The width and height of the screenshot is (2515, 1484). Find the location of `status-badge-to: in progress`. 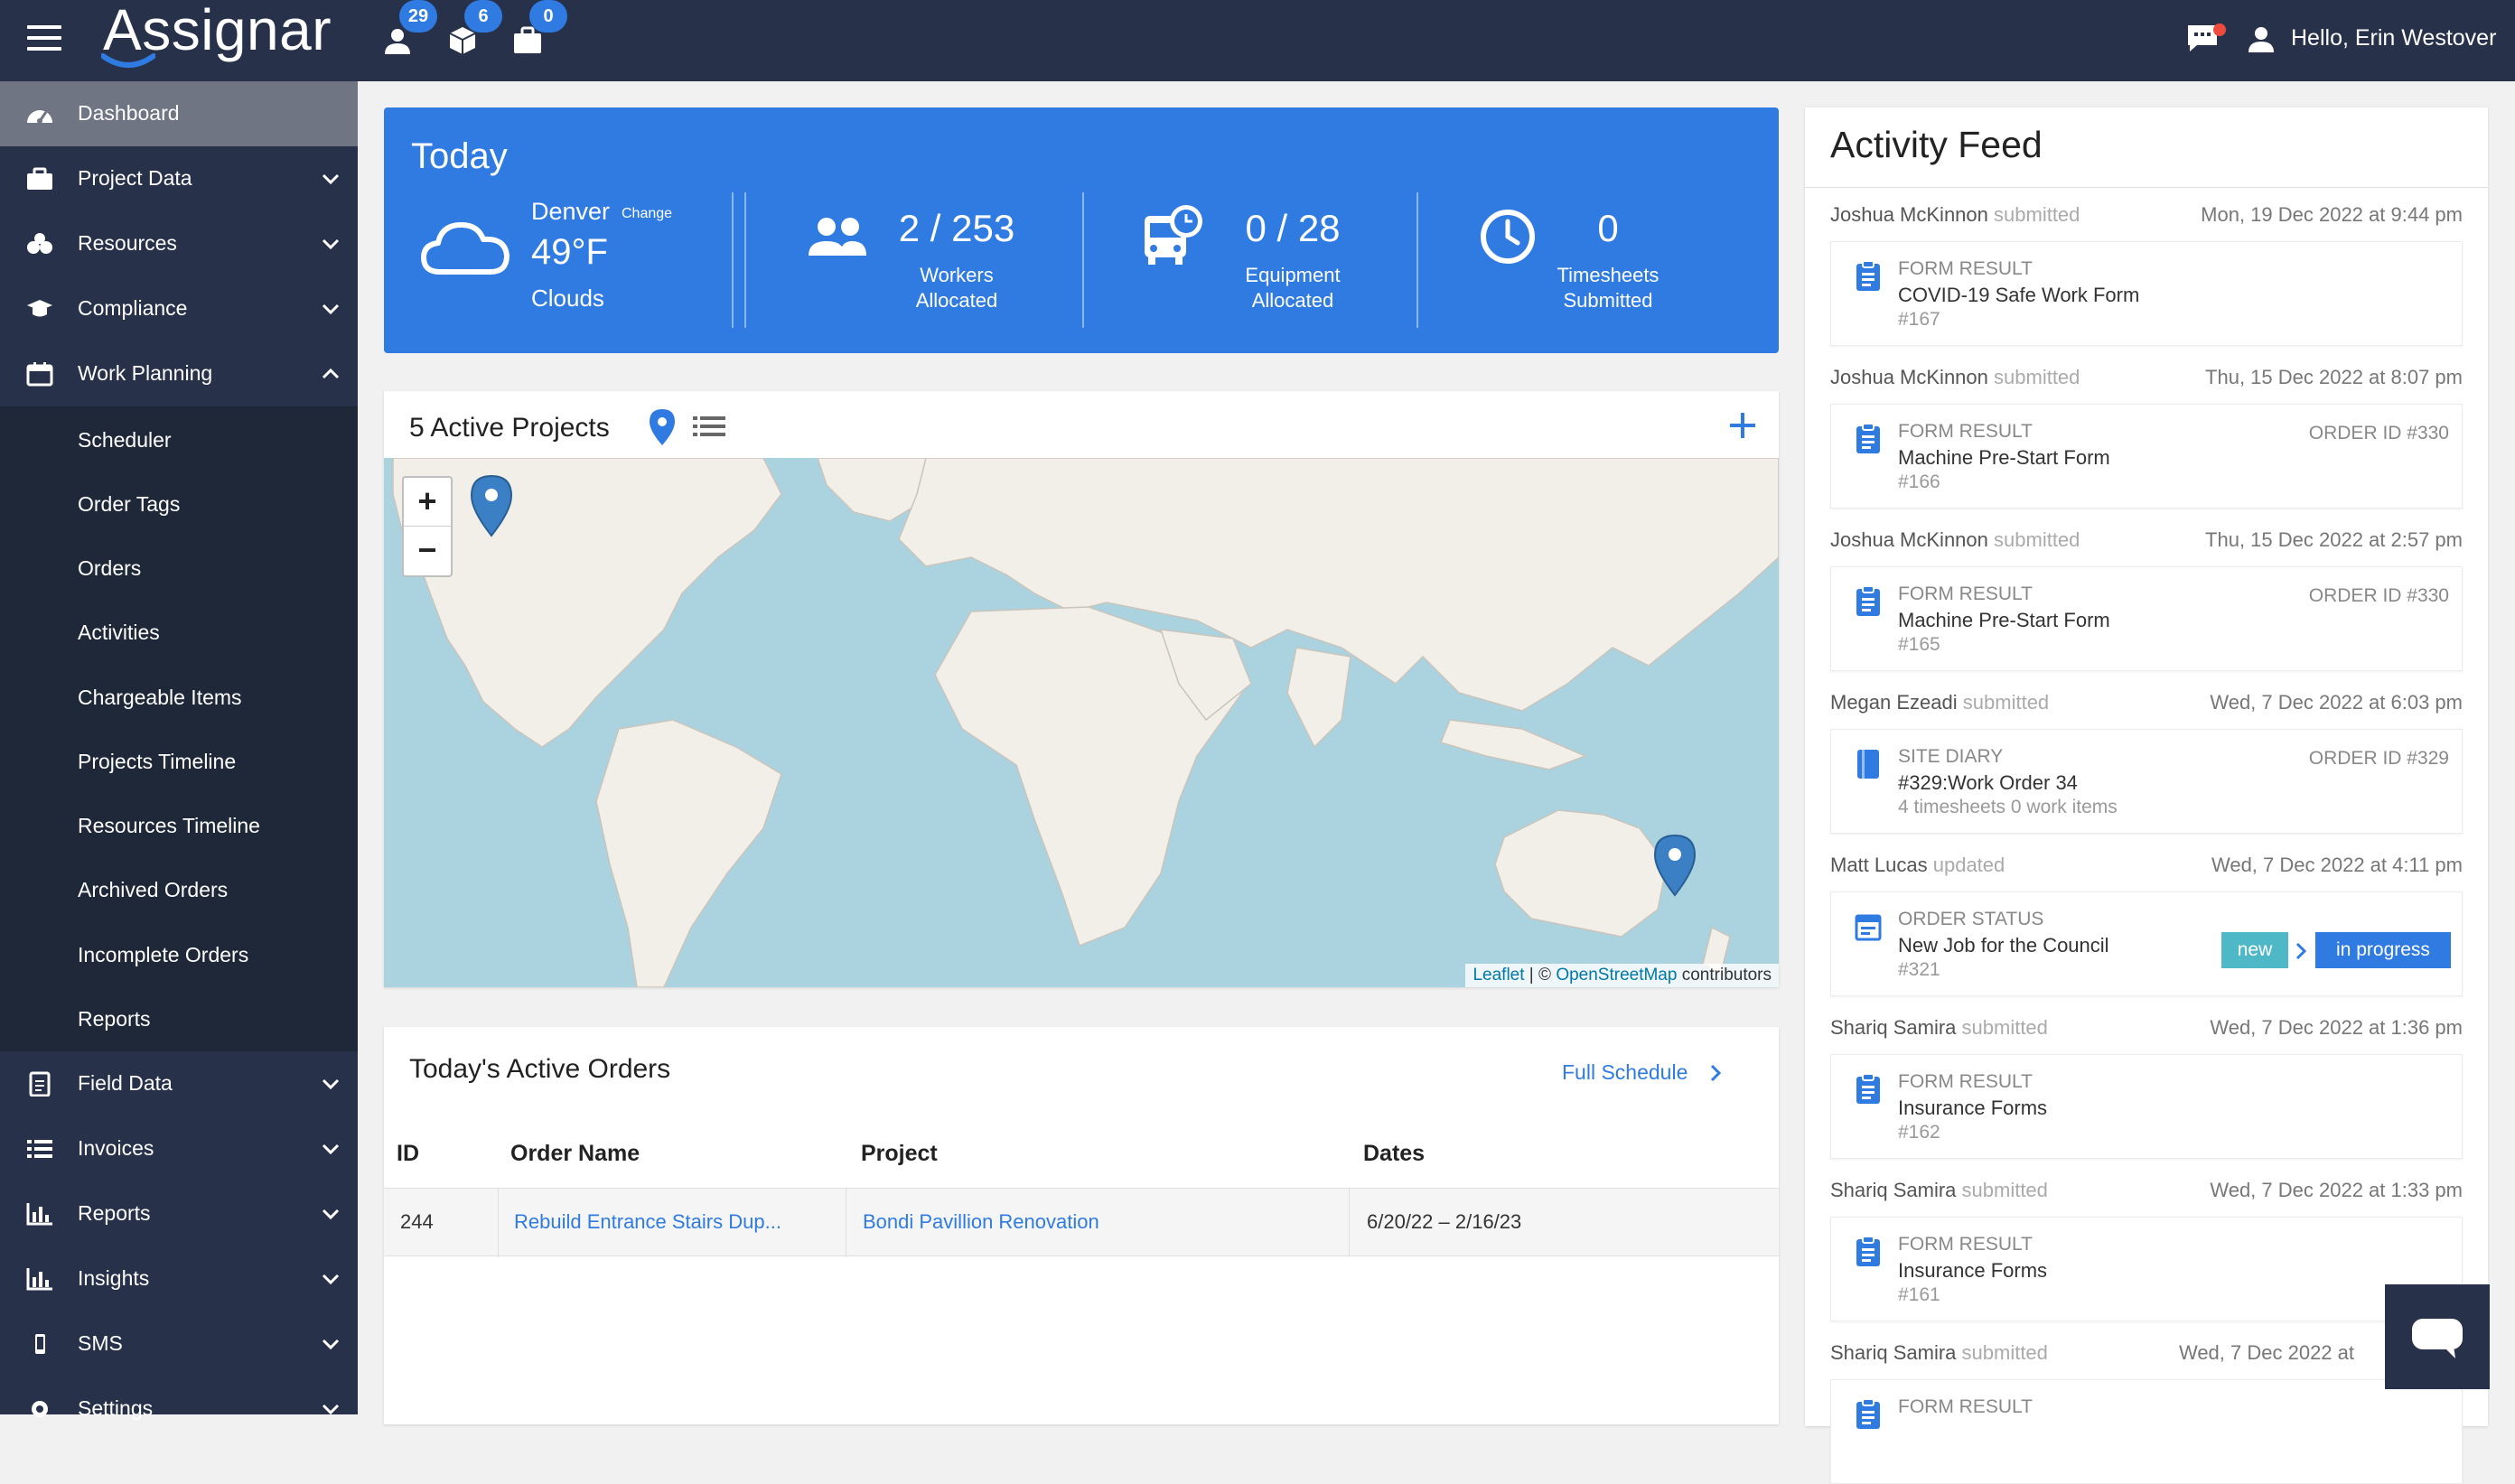

status-badge-to: in progress is located at coordinates (2383, 950).